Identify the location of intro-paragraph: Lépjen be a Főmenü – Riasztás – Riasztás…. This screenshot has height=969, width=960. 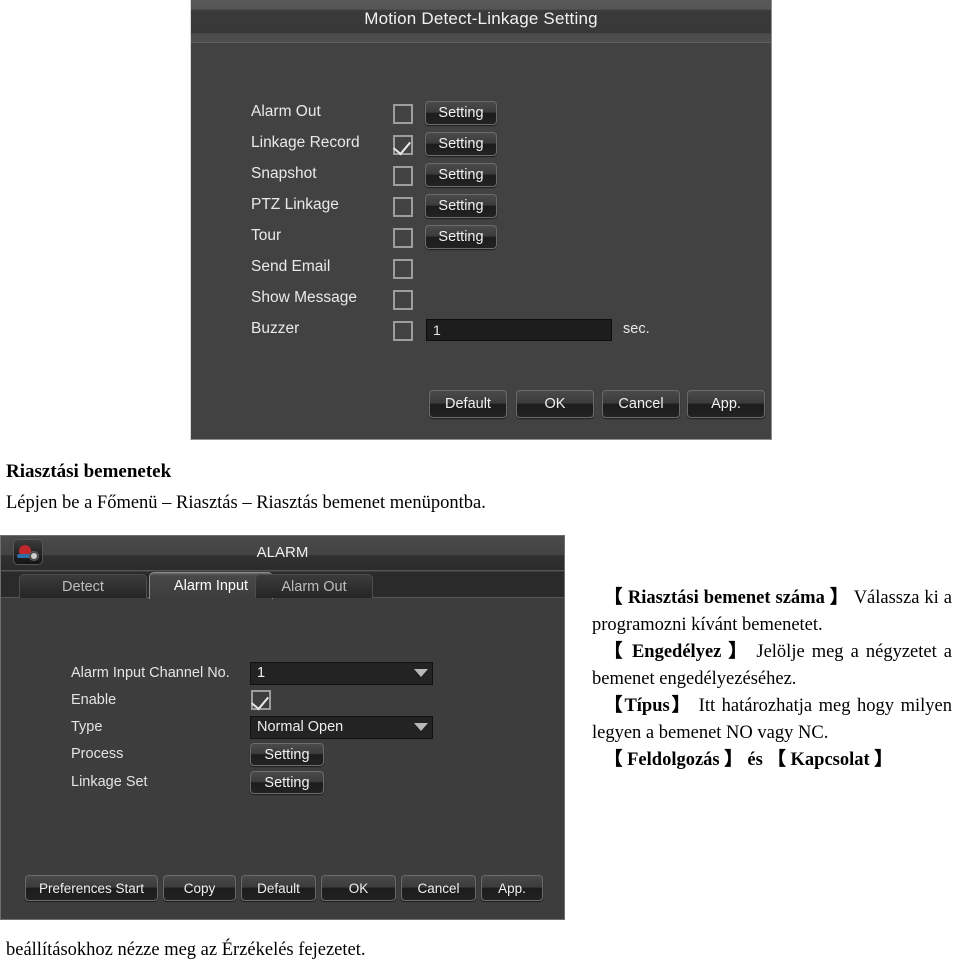
(246, 503).